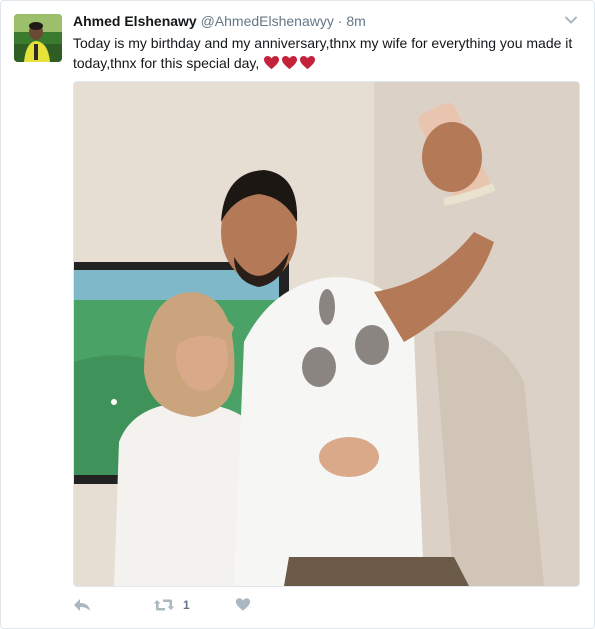 The width and height of the screenshot is (595, 629). I want to click on tweet-header: Ahmed Elshenawy @AhmedElshenawyy · 8m, so click(313, 21).